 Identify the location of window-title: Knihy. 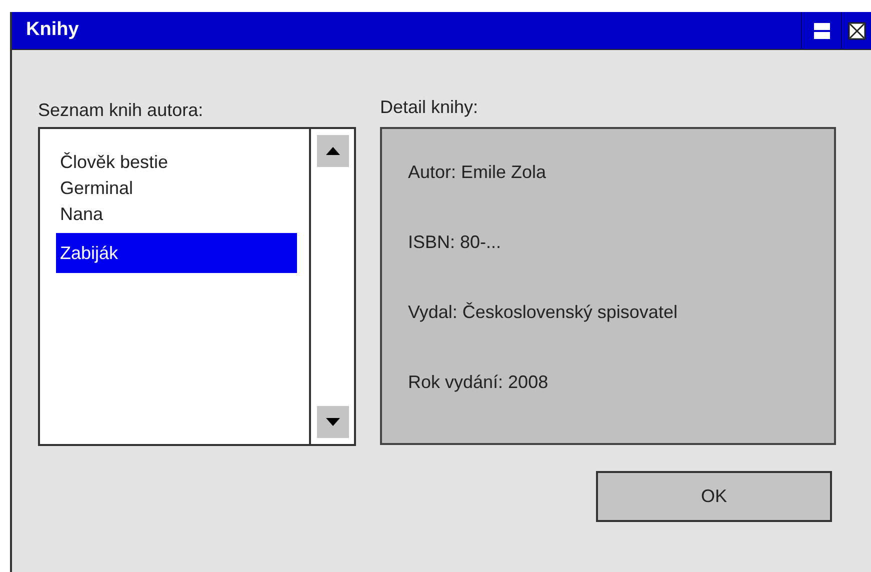
(53, 30).